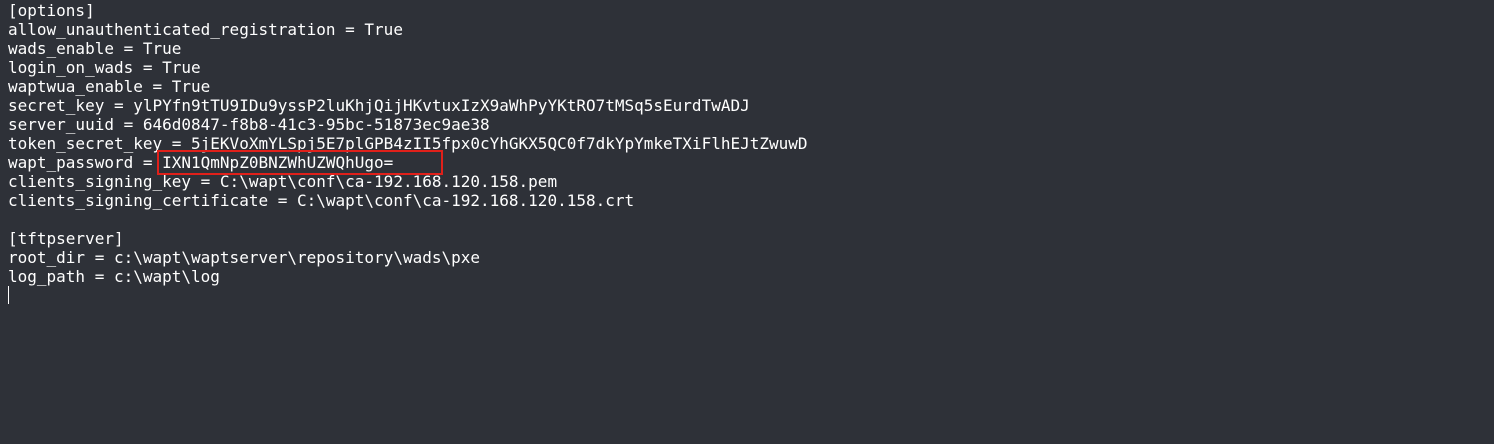 The height and width of the screenshot is (444, 1494). Describe the element at coordinates (300, 162) in the screenshot. I see `password-highlight-box` at that location.